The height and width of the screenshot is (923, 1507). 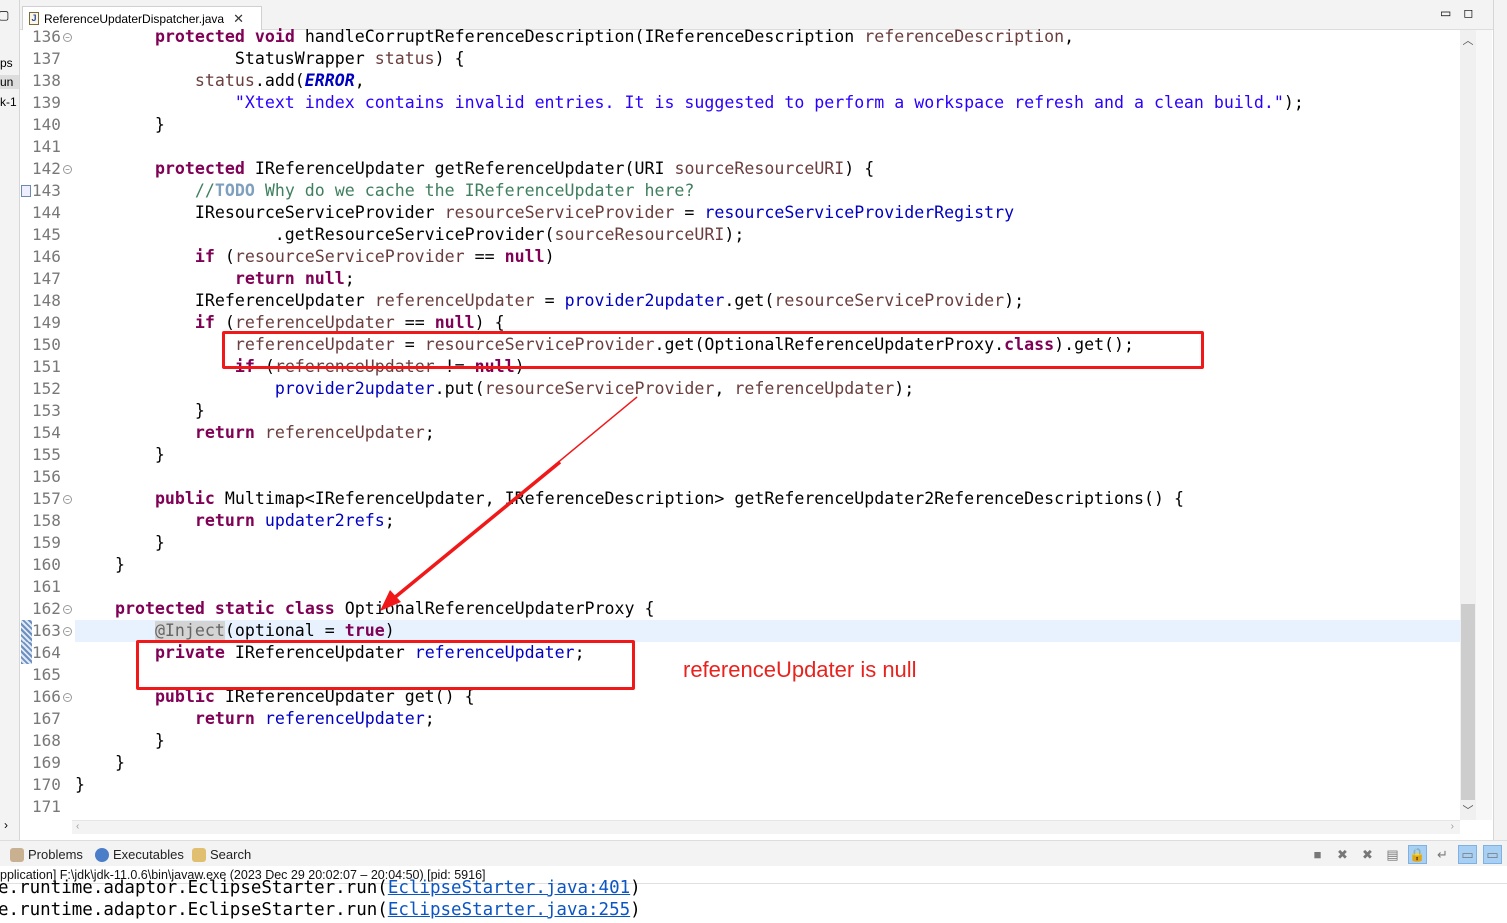 I want to click on console-toolbar: ■ ✖ ✖ ▤ 🔒 ↵ ▭ ▭, so click(x=1405, y=854).